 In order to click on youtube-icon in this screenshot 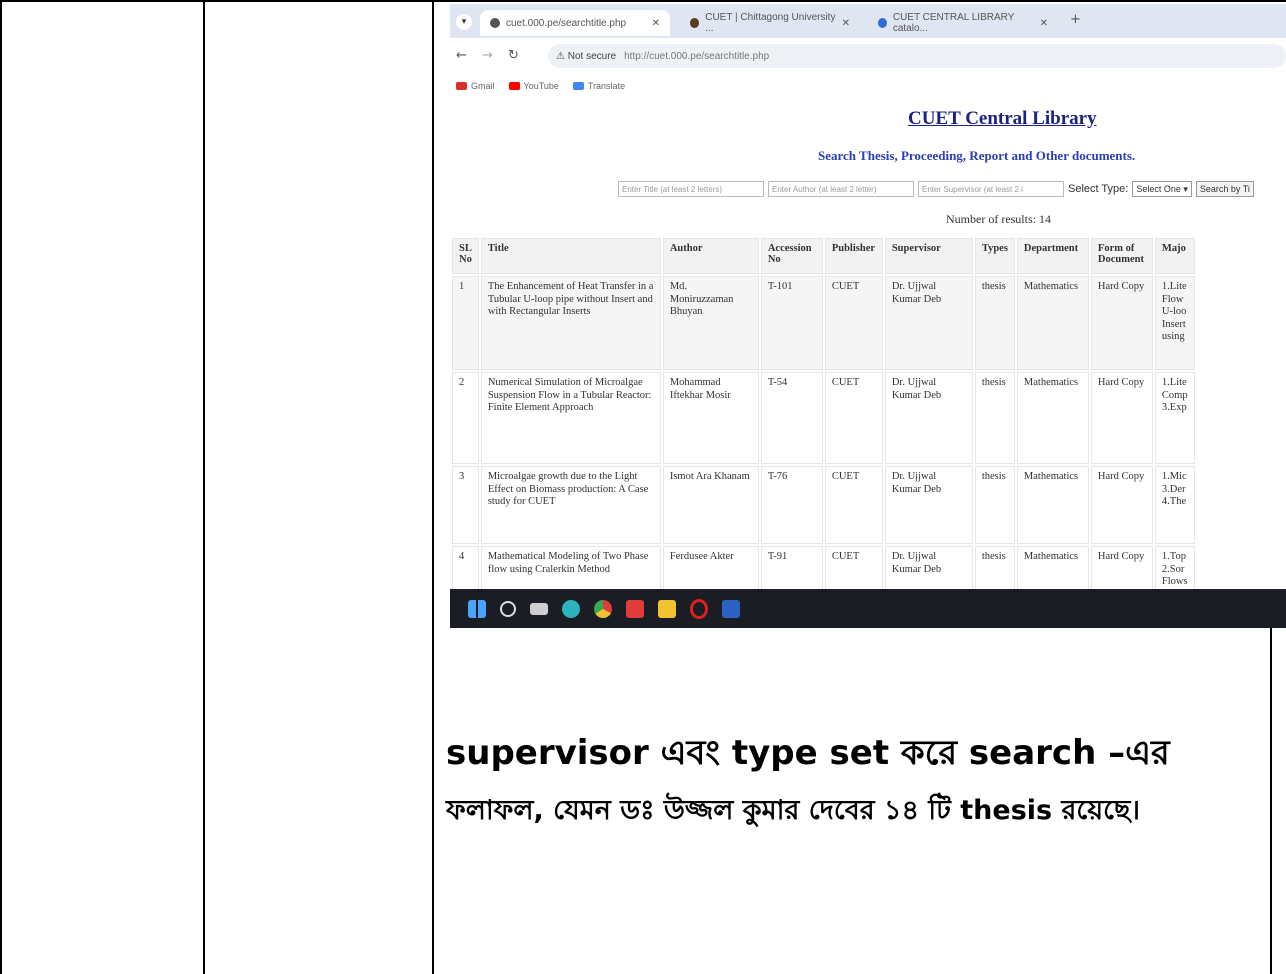, I will do `click(514, 86)`.